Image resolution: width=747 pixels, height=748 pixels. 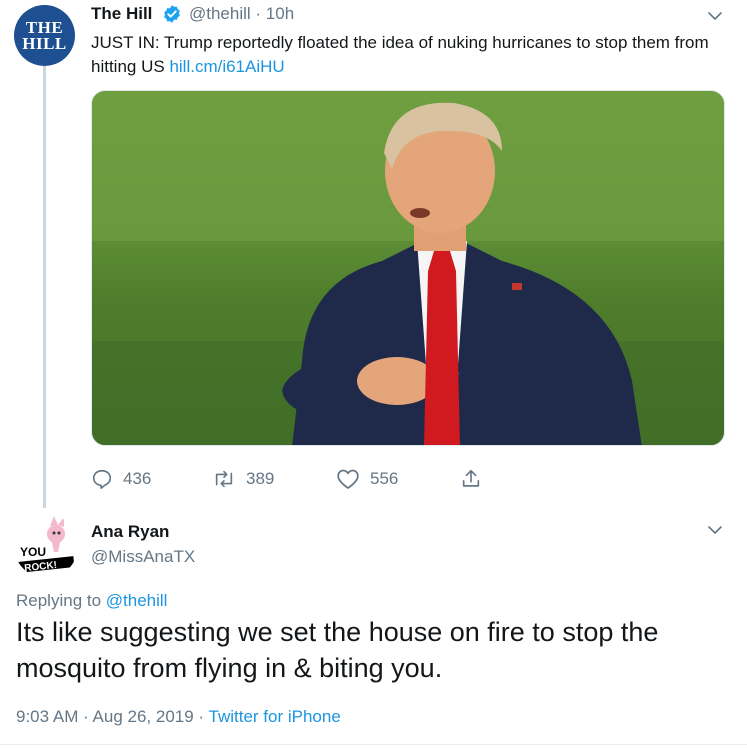 What do you see at coordinates (384, 478) in the screenshot?
I see `like-count: 556` at bounding box center [384, 478].